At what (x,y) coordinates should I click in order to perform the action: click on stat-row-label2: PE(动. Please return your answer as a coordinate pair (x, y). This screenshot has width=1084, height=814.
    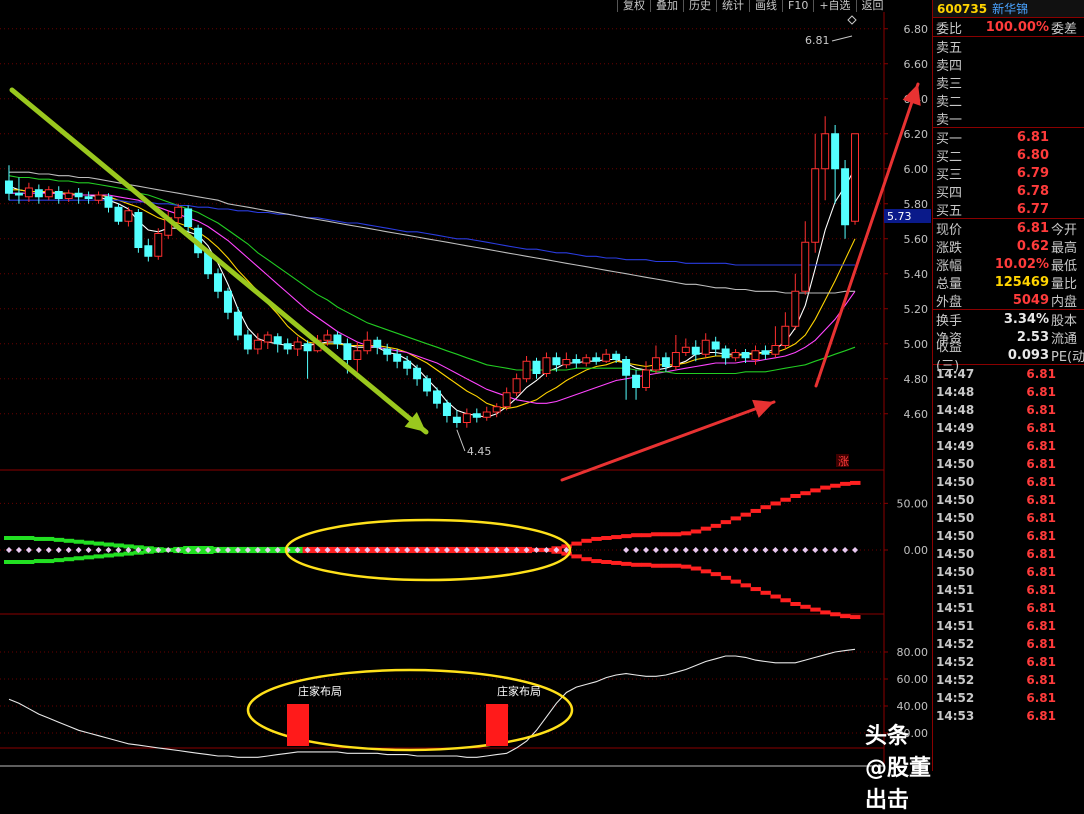
    Looking at the image, I should click on (1067, 357).